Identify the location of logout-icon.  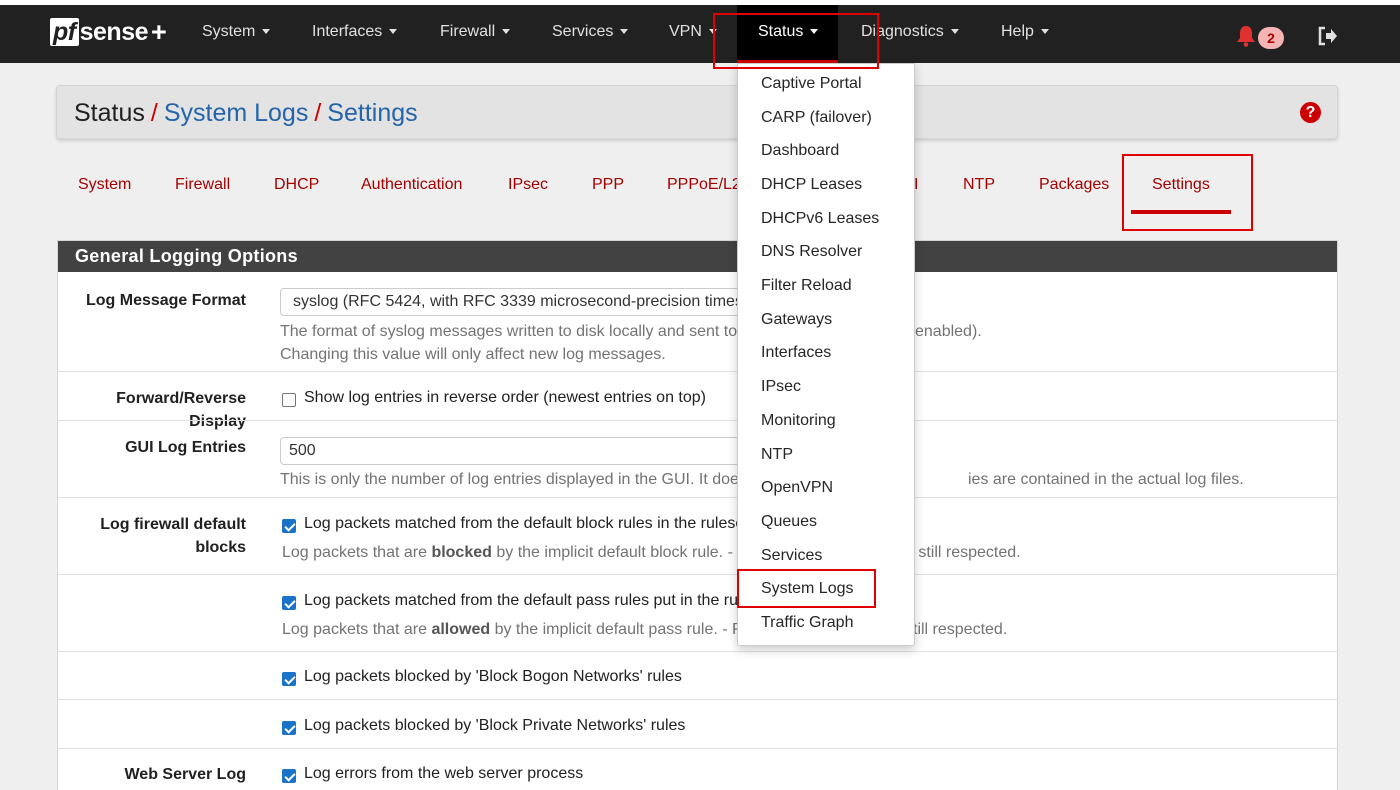
(1328, 36).